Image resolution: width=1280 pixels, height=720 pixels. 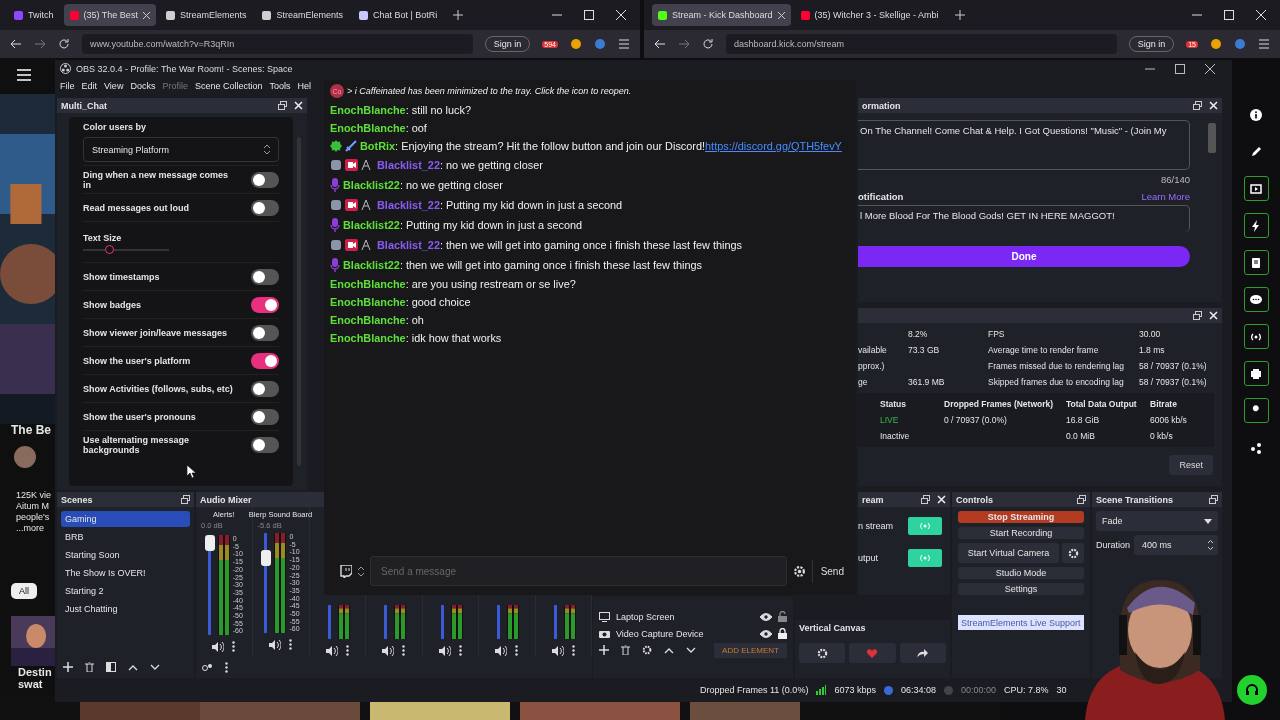 What do you see at coordinates (228, 86) in the screenshot?
I see `menu-item: Scene Collection` at bounding box center [228, 86].